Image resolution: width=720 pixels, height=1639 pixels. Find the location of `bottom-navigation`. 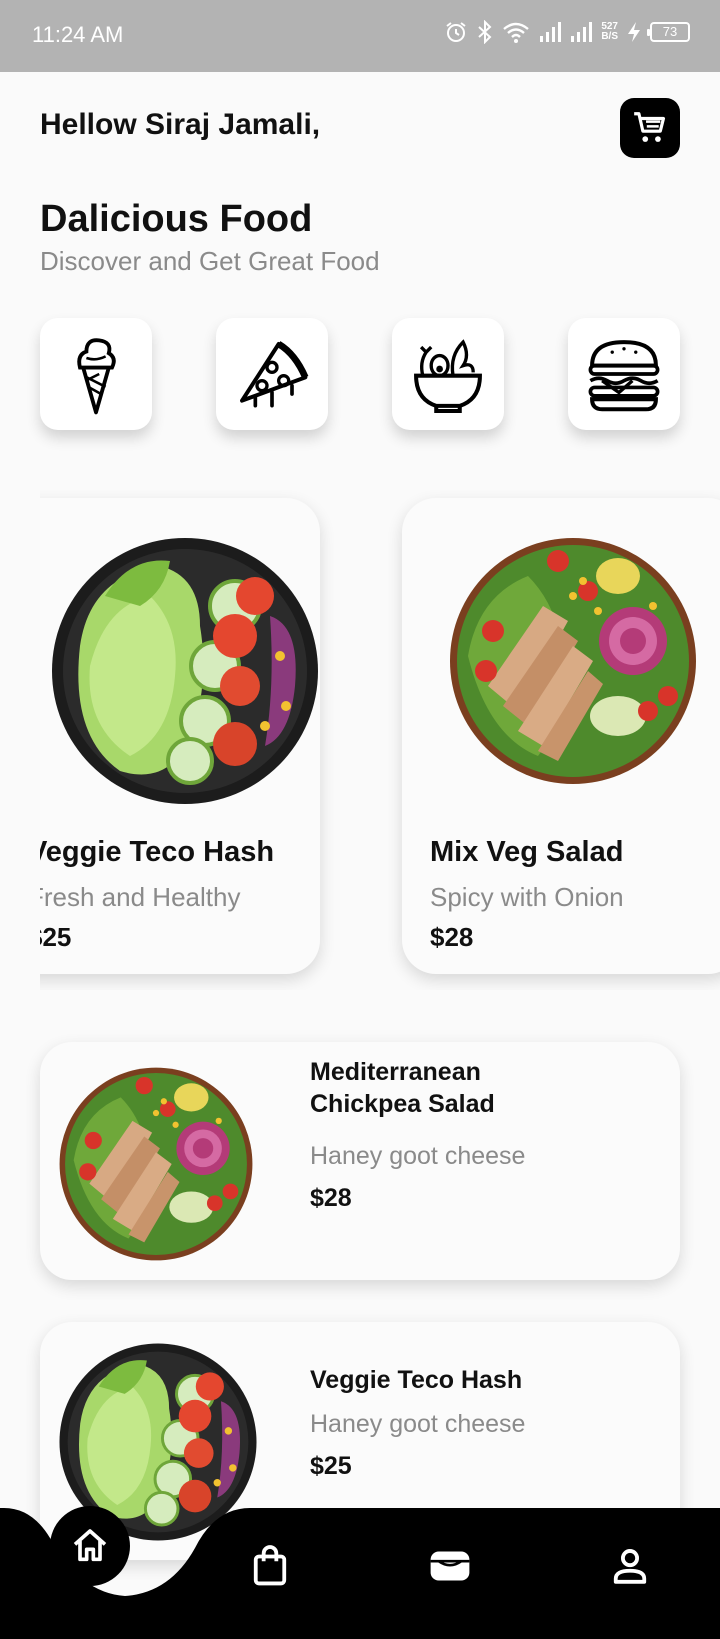

bottom-navigation is located at coordinates (360, 1572).